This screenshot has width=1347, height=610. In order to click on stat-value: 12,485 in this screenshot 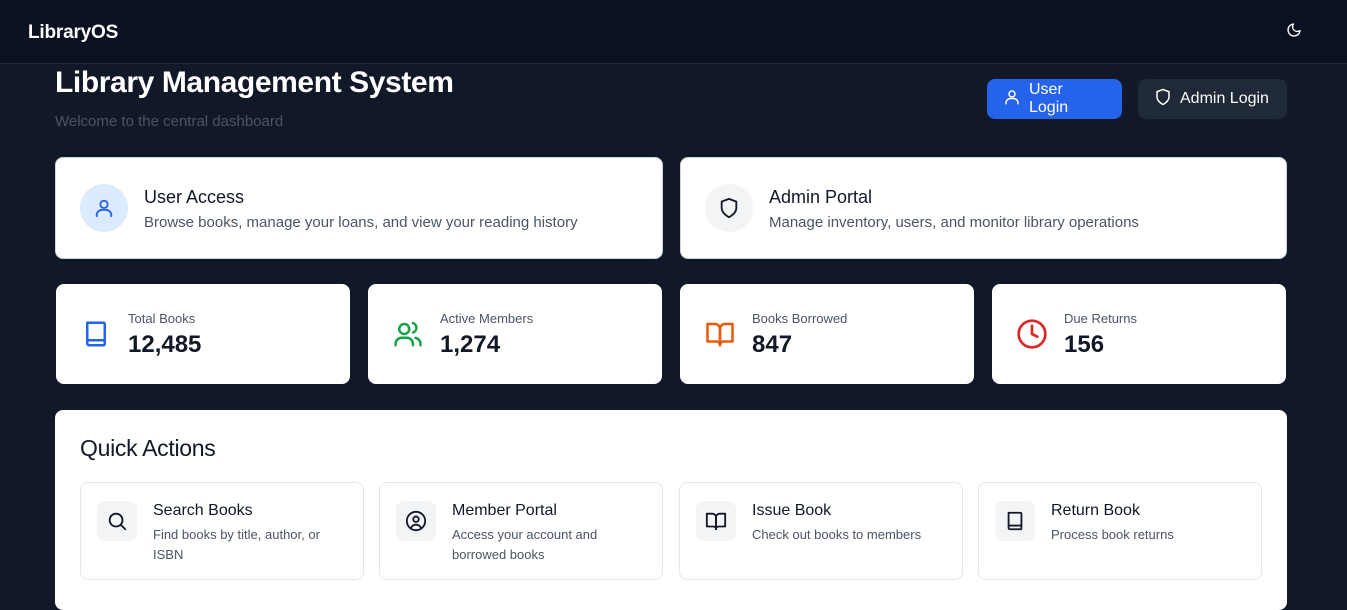, I will do `click(165, 344)`.